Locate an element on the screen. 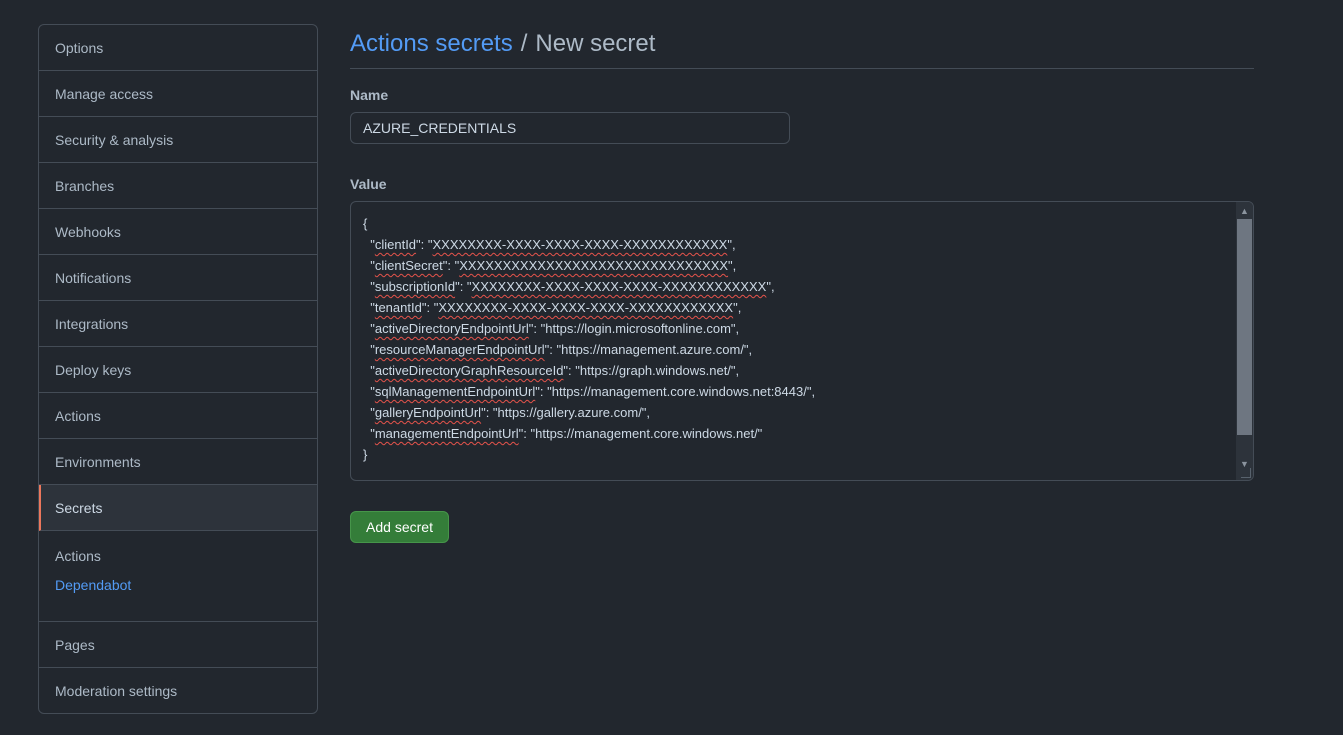 The image size is (1343, 735). sidebar-item-webhooks: Webhooks is located at coordinates (178, 232).